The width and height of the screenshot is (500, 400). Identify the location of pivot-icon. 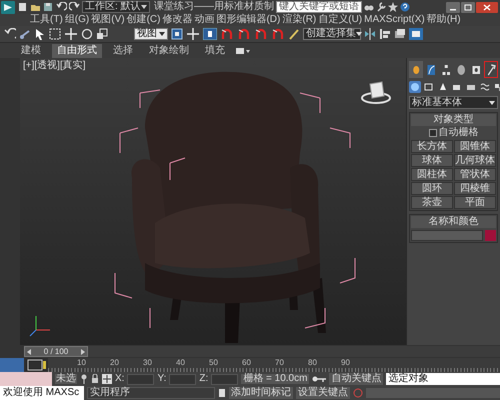
(177, 34).